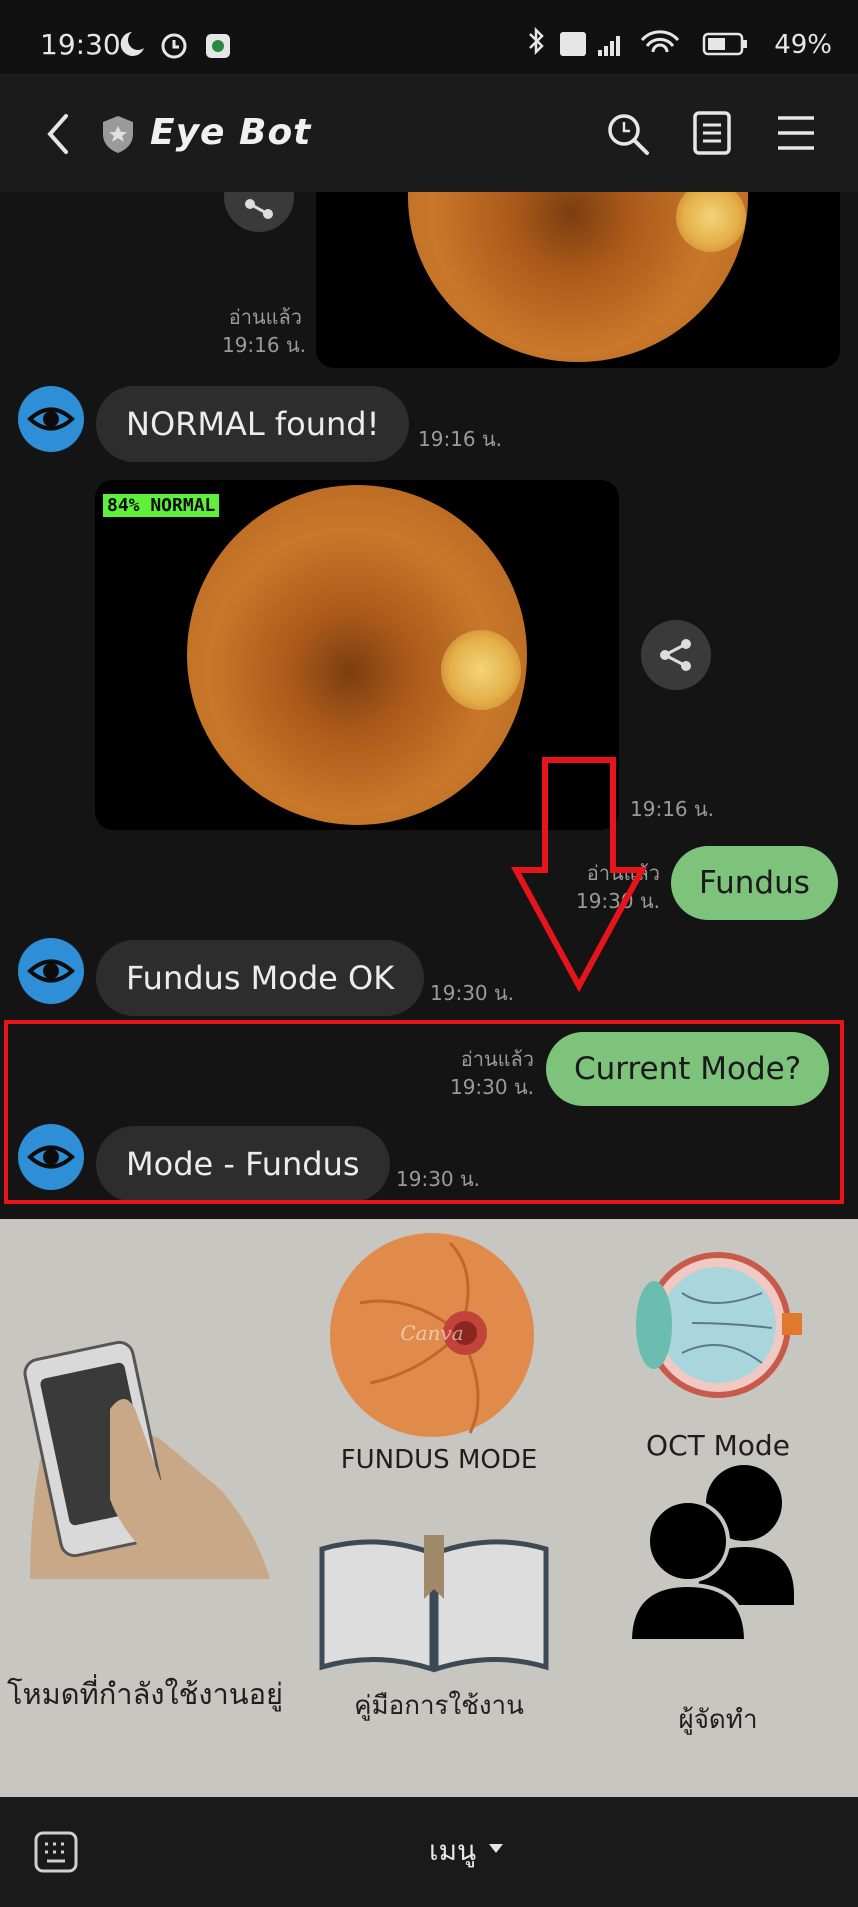 The height and width of the screenshot is (1907, 858). I want to click on menu-oct-mode: OCT Mode, so click(718, 1354).